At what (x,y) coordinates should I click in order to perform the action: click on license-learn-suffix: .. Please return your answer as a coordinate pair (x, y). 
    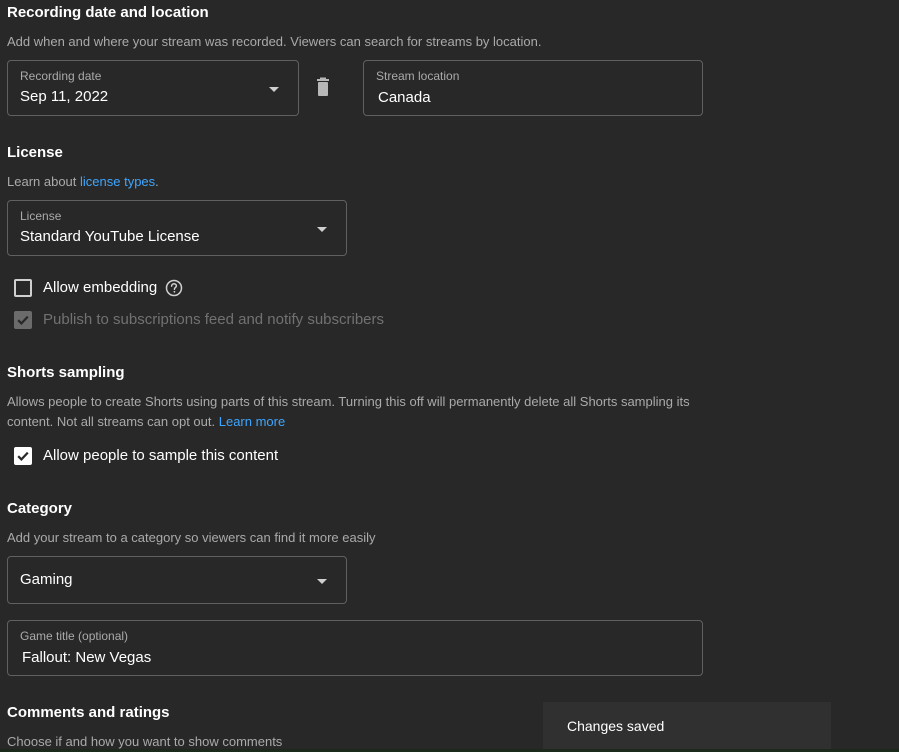
    Looking at the image, I should click on (157, 181).